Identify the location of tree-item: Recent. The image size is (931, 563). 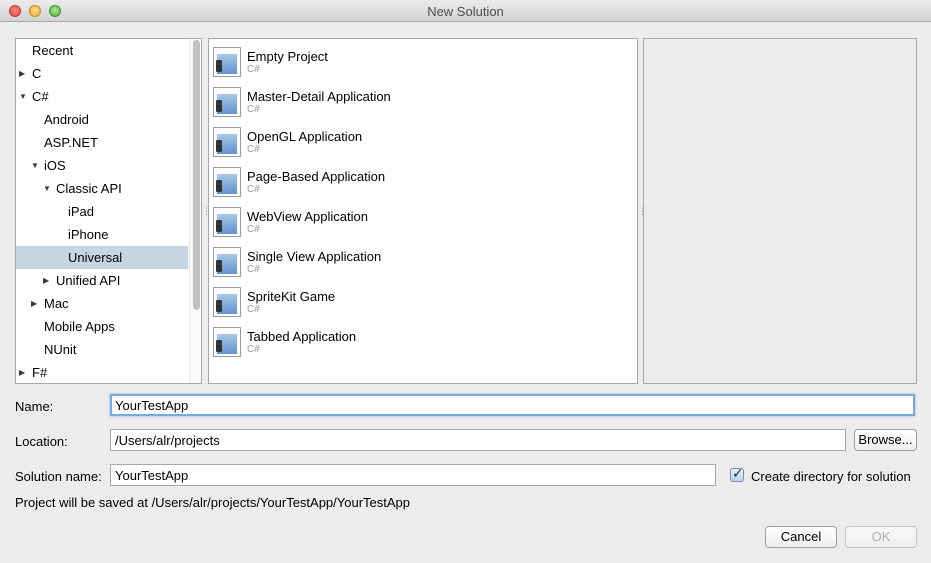
(102, 50).